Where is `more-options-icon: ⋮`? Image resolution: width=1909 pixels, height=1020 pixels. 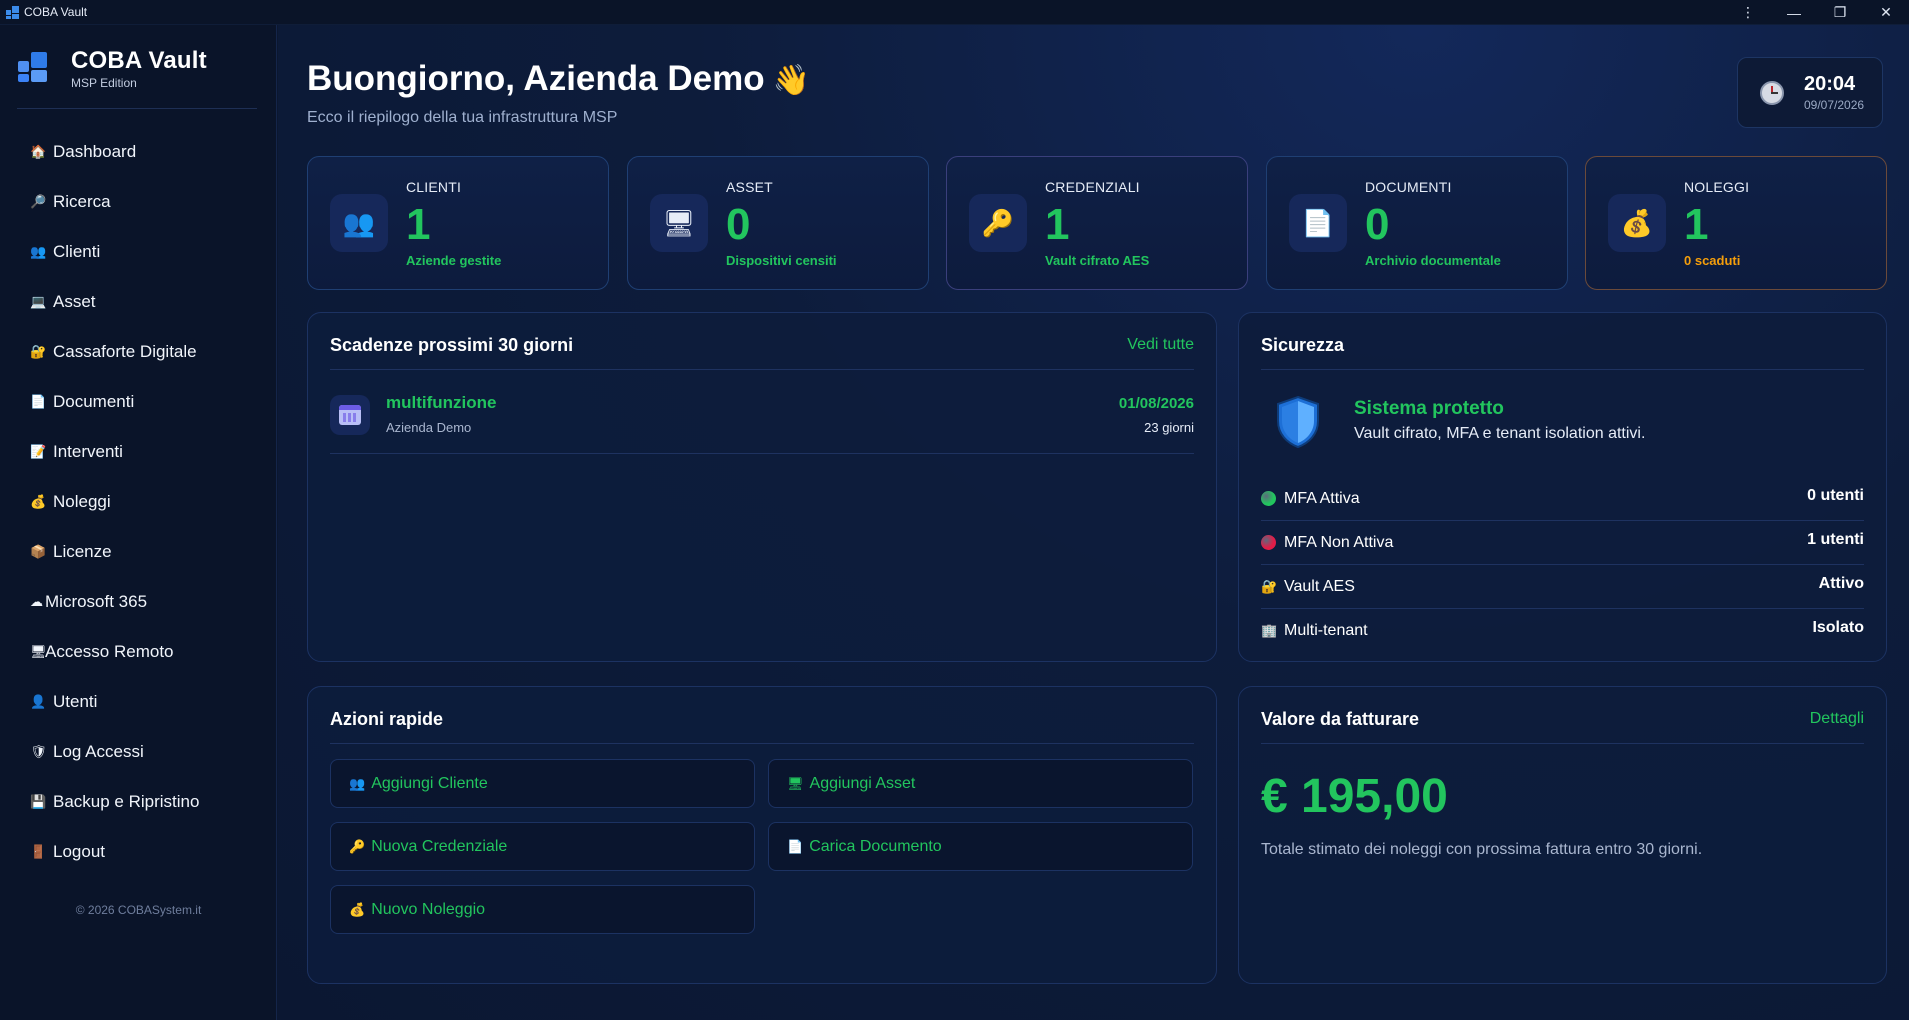
more-options-icon: ⋮ is located at coordinates (1748, 12).